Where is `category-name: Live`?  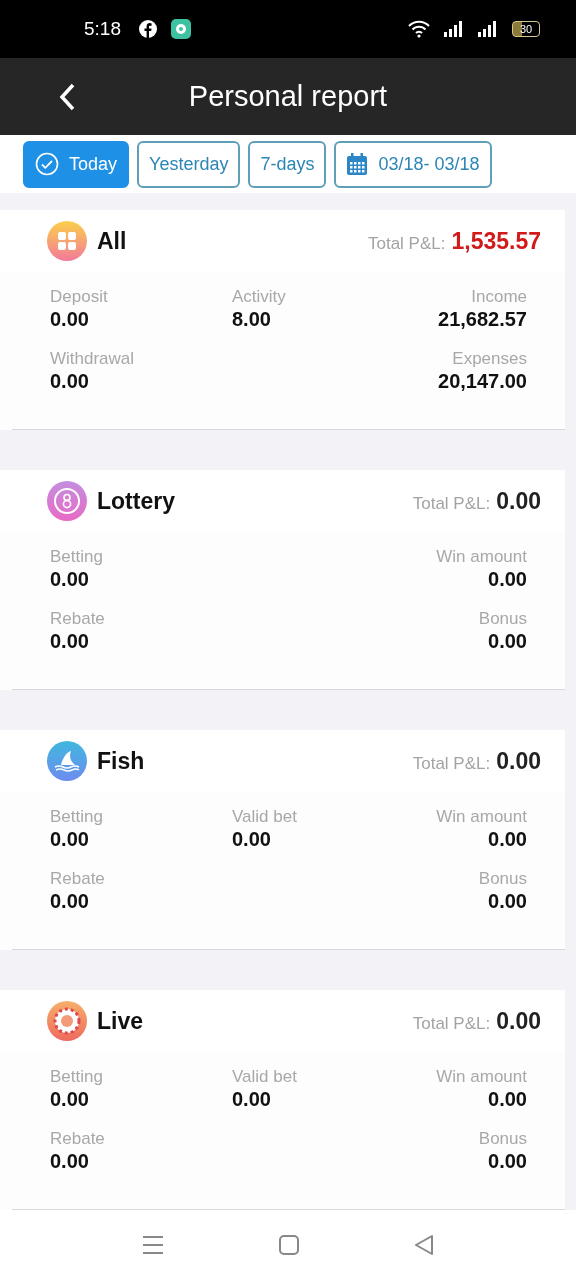 category-name: Live is located at coordinates (121, 1021).